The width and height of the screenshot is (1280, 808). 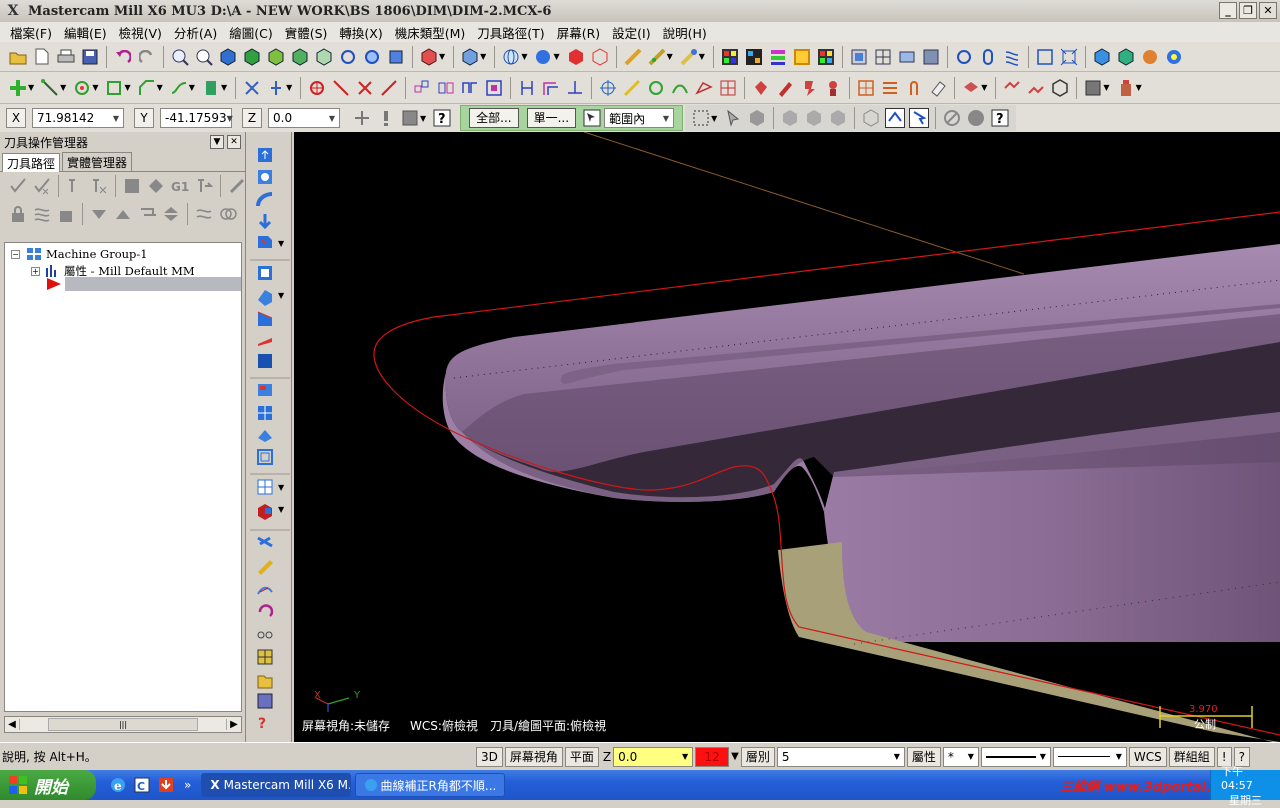 What do you see at coordinates (306, 32) in the screenshot?
I see `menu-solids: 實體(S)` at bounding box center [306, 32].